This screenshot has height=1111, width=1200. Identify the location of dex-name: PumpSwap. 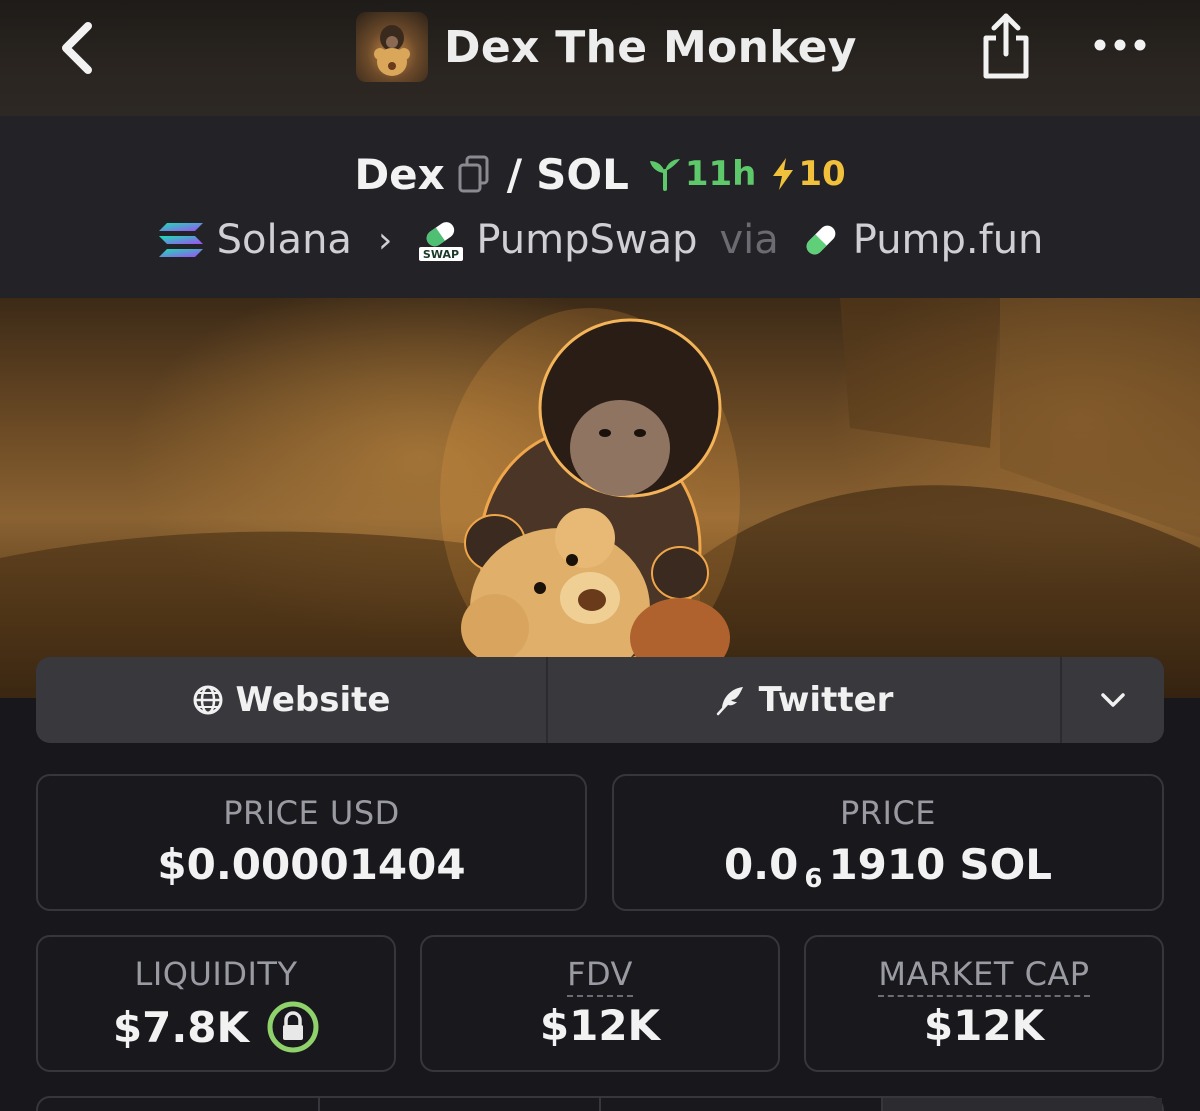
(586, 240).